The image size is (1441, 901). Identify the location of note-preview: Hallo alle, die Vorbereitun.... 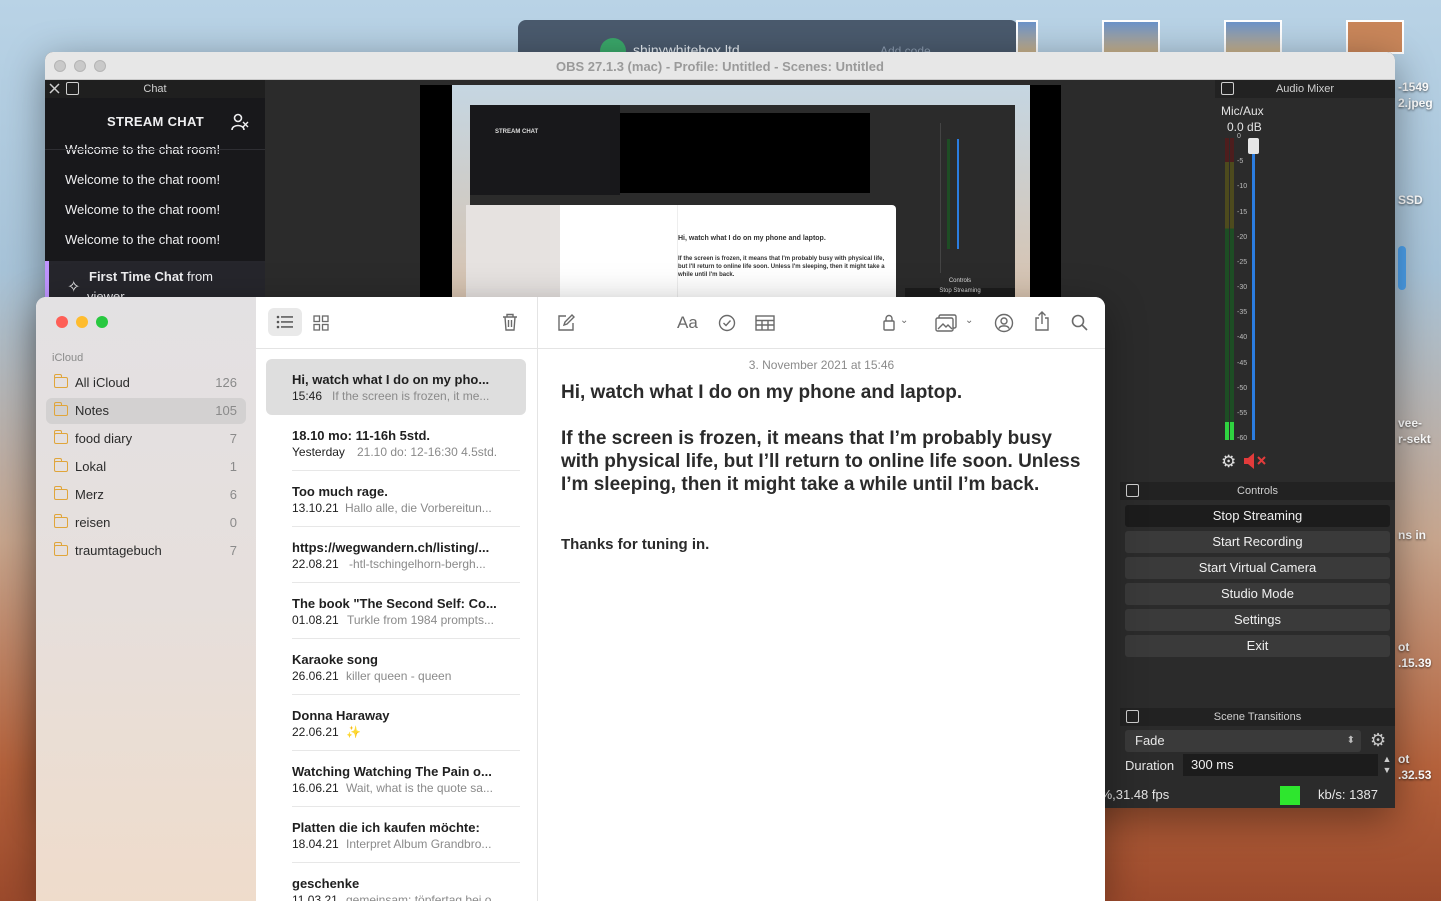
(418, 508).